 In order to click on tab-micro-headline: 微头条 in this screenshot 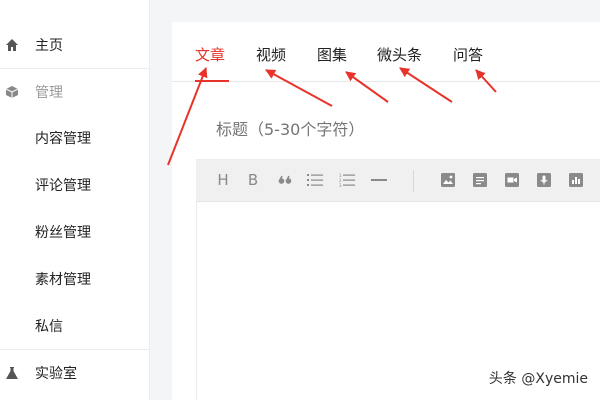, I will do `click(399, 54)`.